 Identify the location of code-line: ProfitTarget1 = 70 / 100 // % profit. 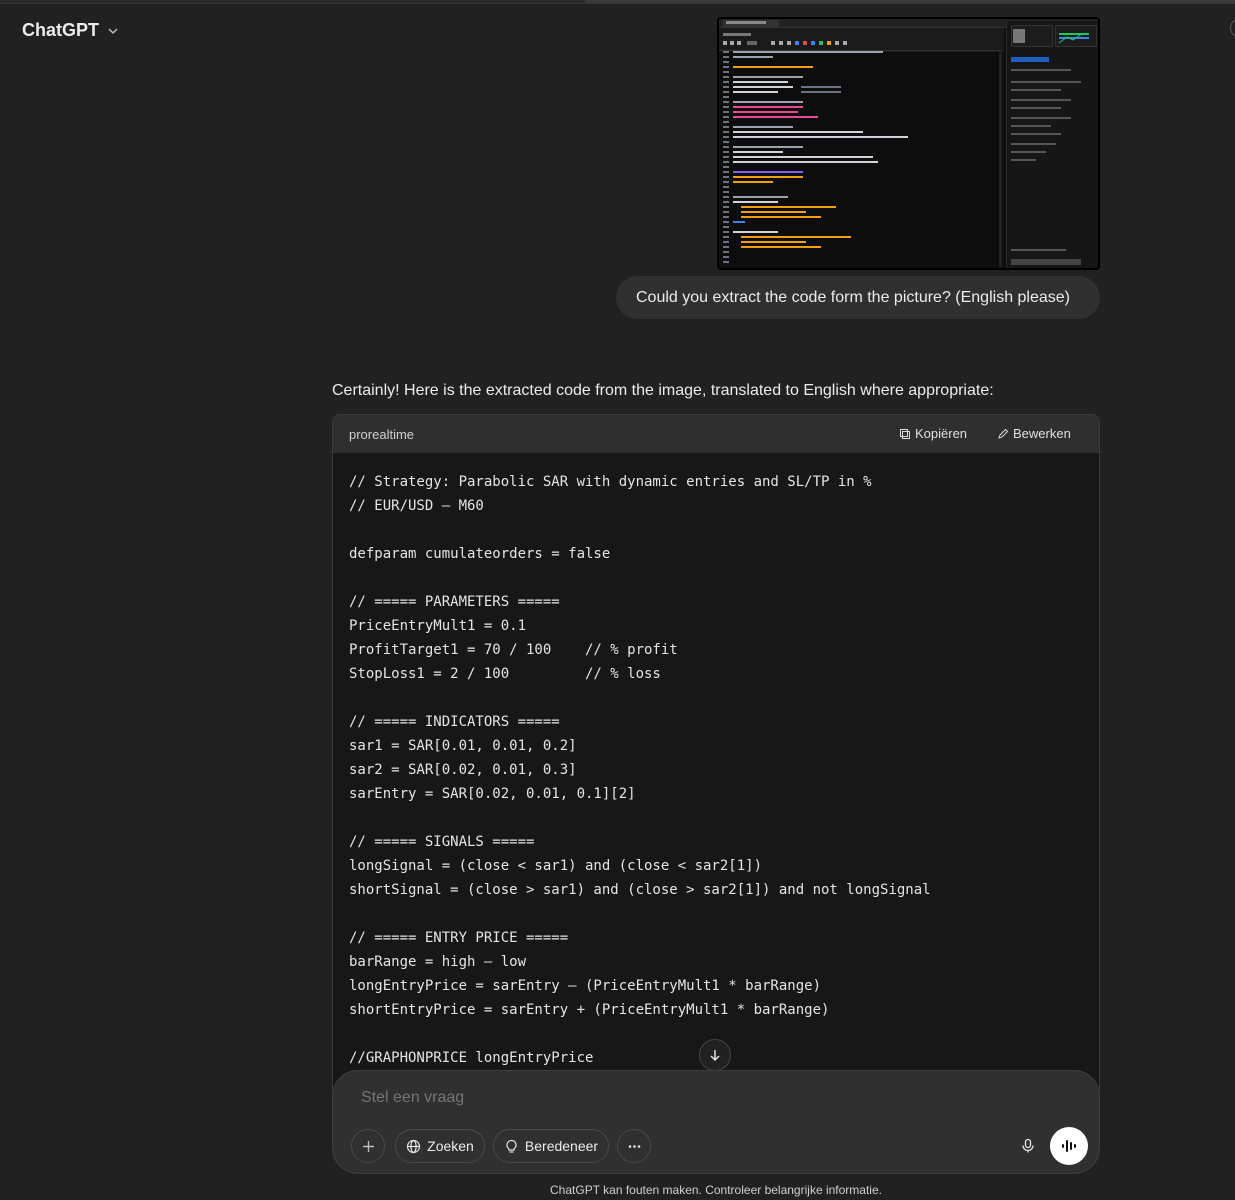
(513, 650).